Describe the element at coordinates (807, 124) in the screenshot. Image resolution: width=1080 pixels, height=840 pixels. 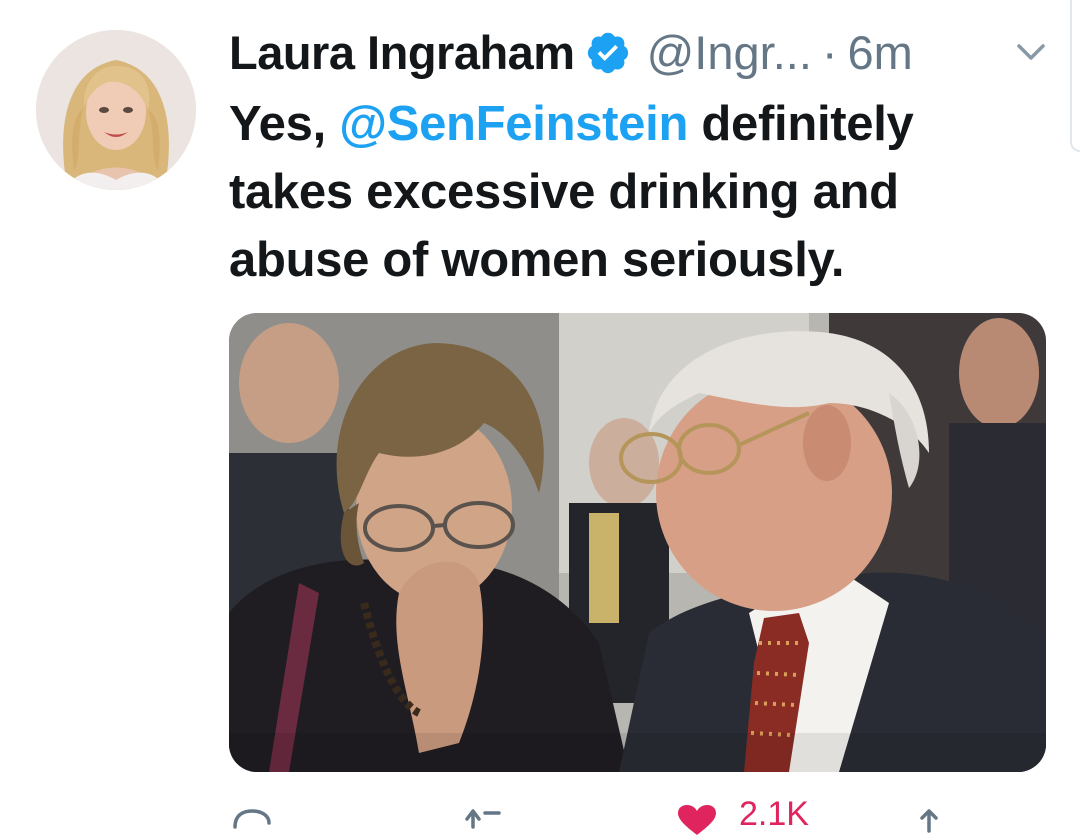
I see `text-definitely: definitely` at that location.